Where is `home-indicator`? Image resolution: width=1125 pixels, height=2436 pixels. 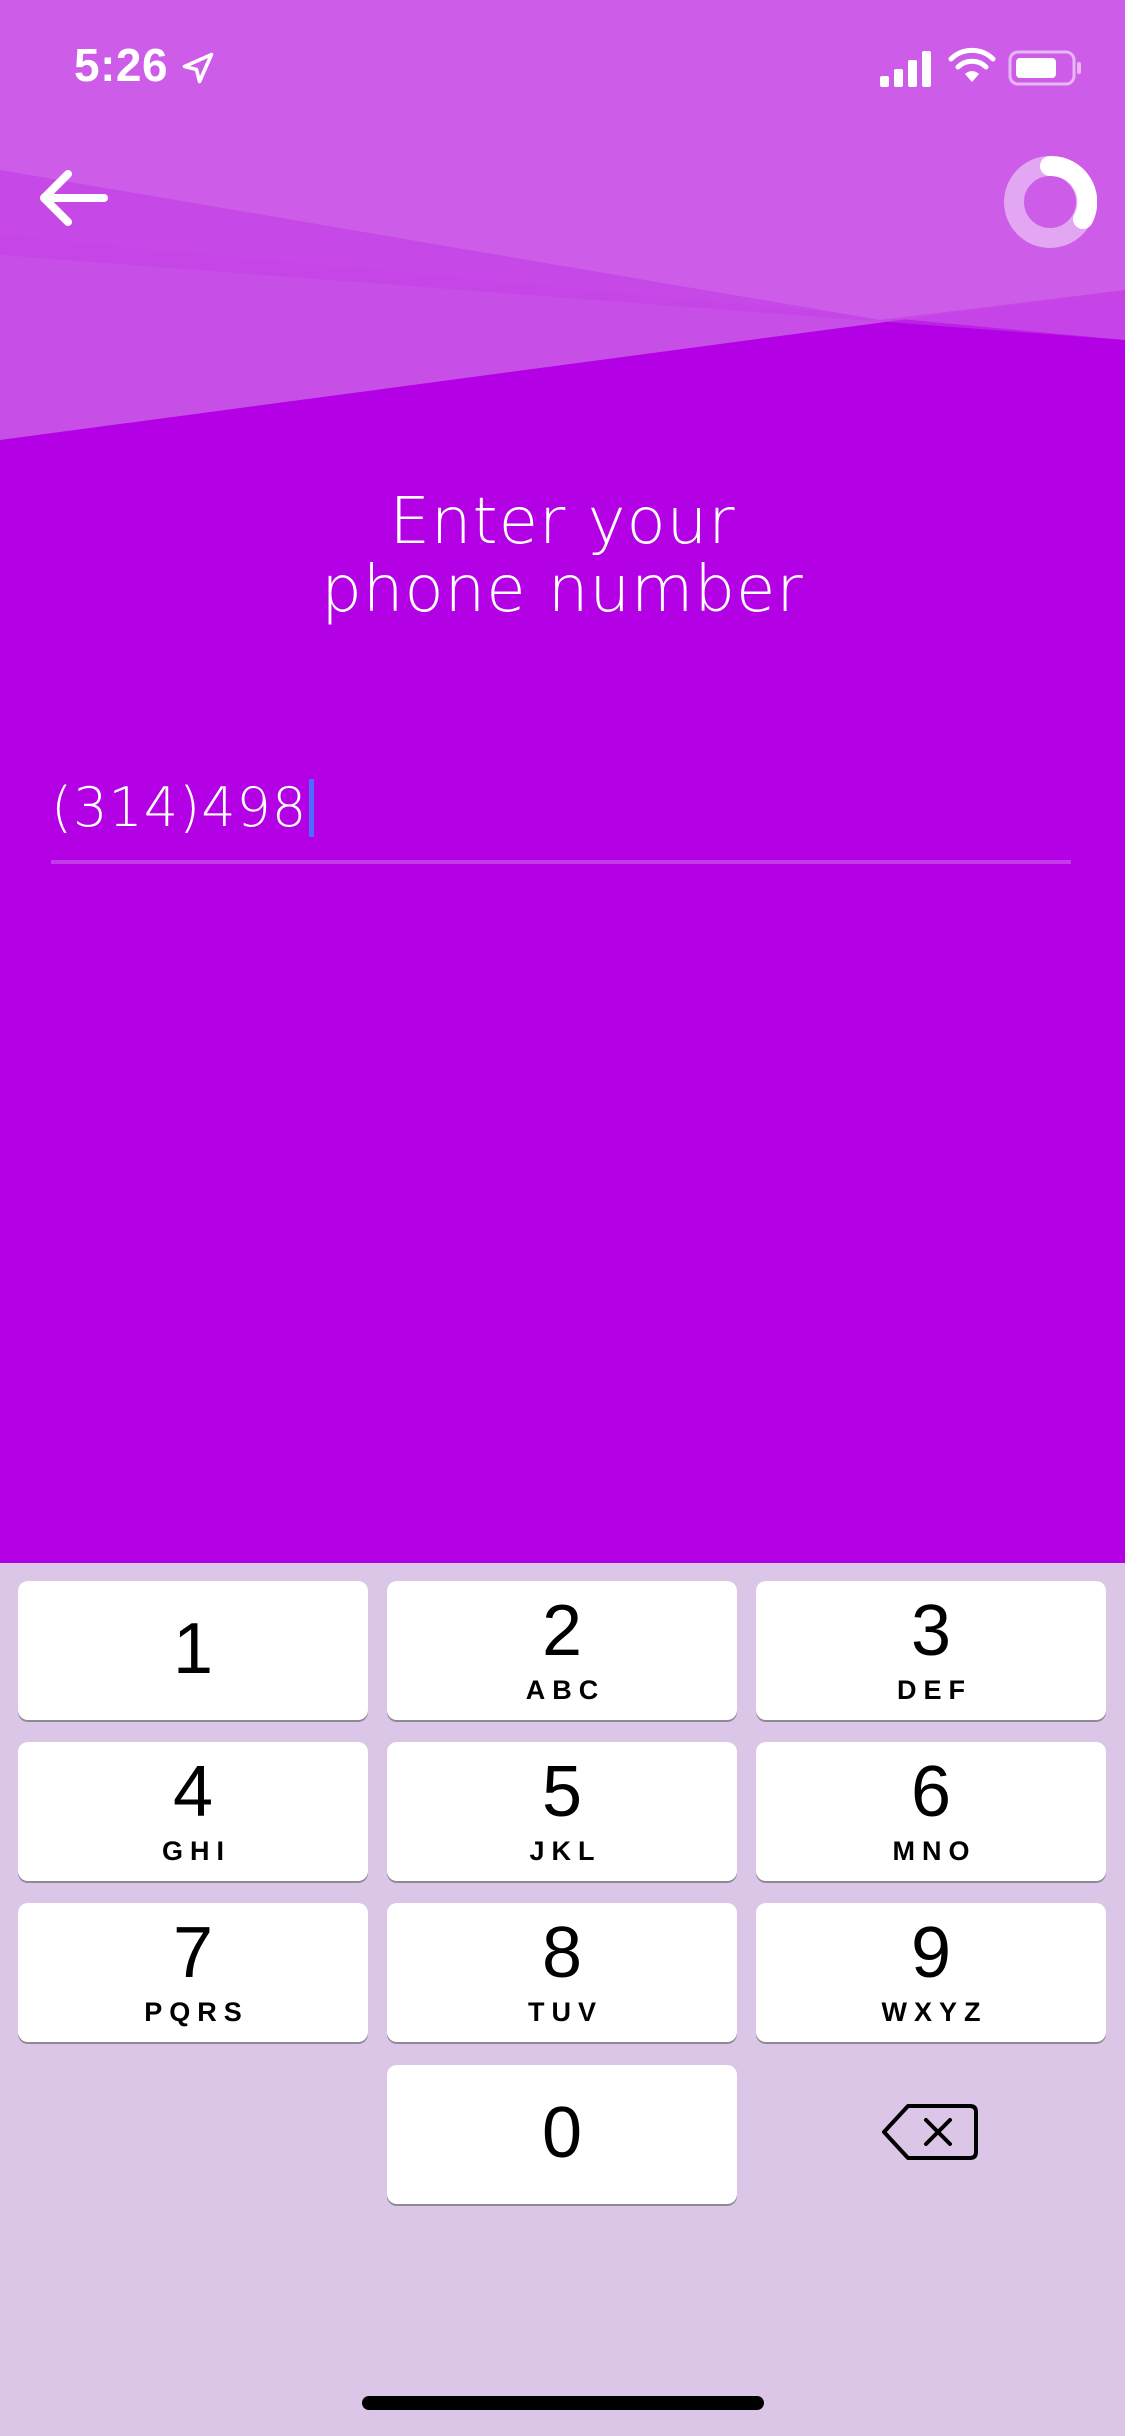 home-indicator is located at coordinates (563, 2403).